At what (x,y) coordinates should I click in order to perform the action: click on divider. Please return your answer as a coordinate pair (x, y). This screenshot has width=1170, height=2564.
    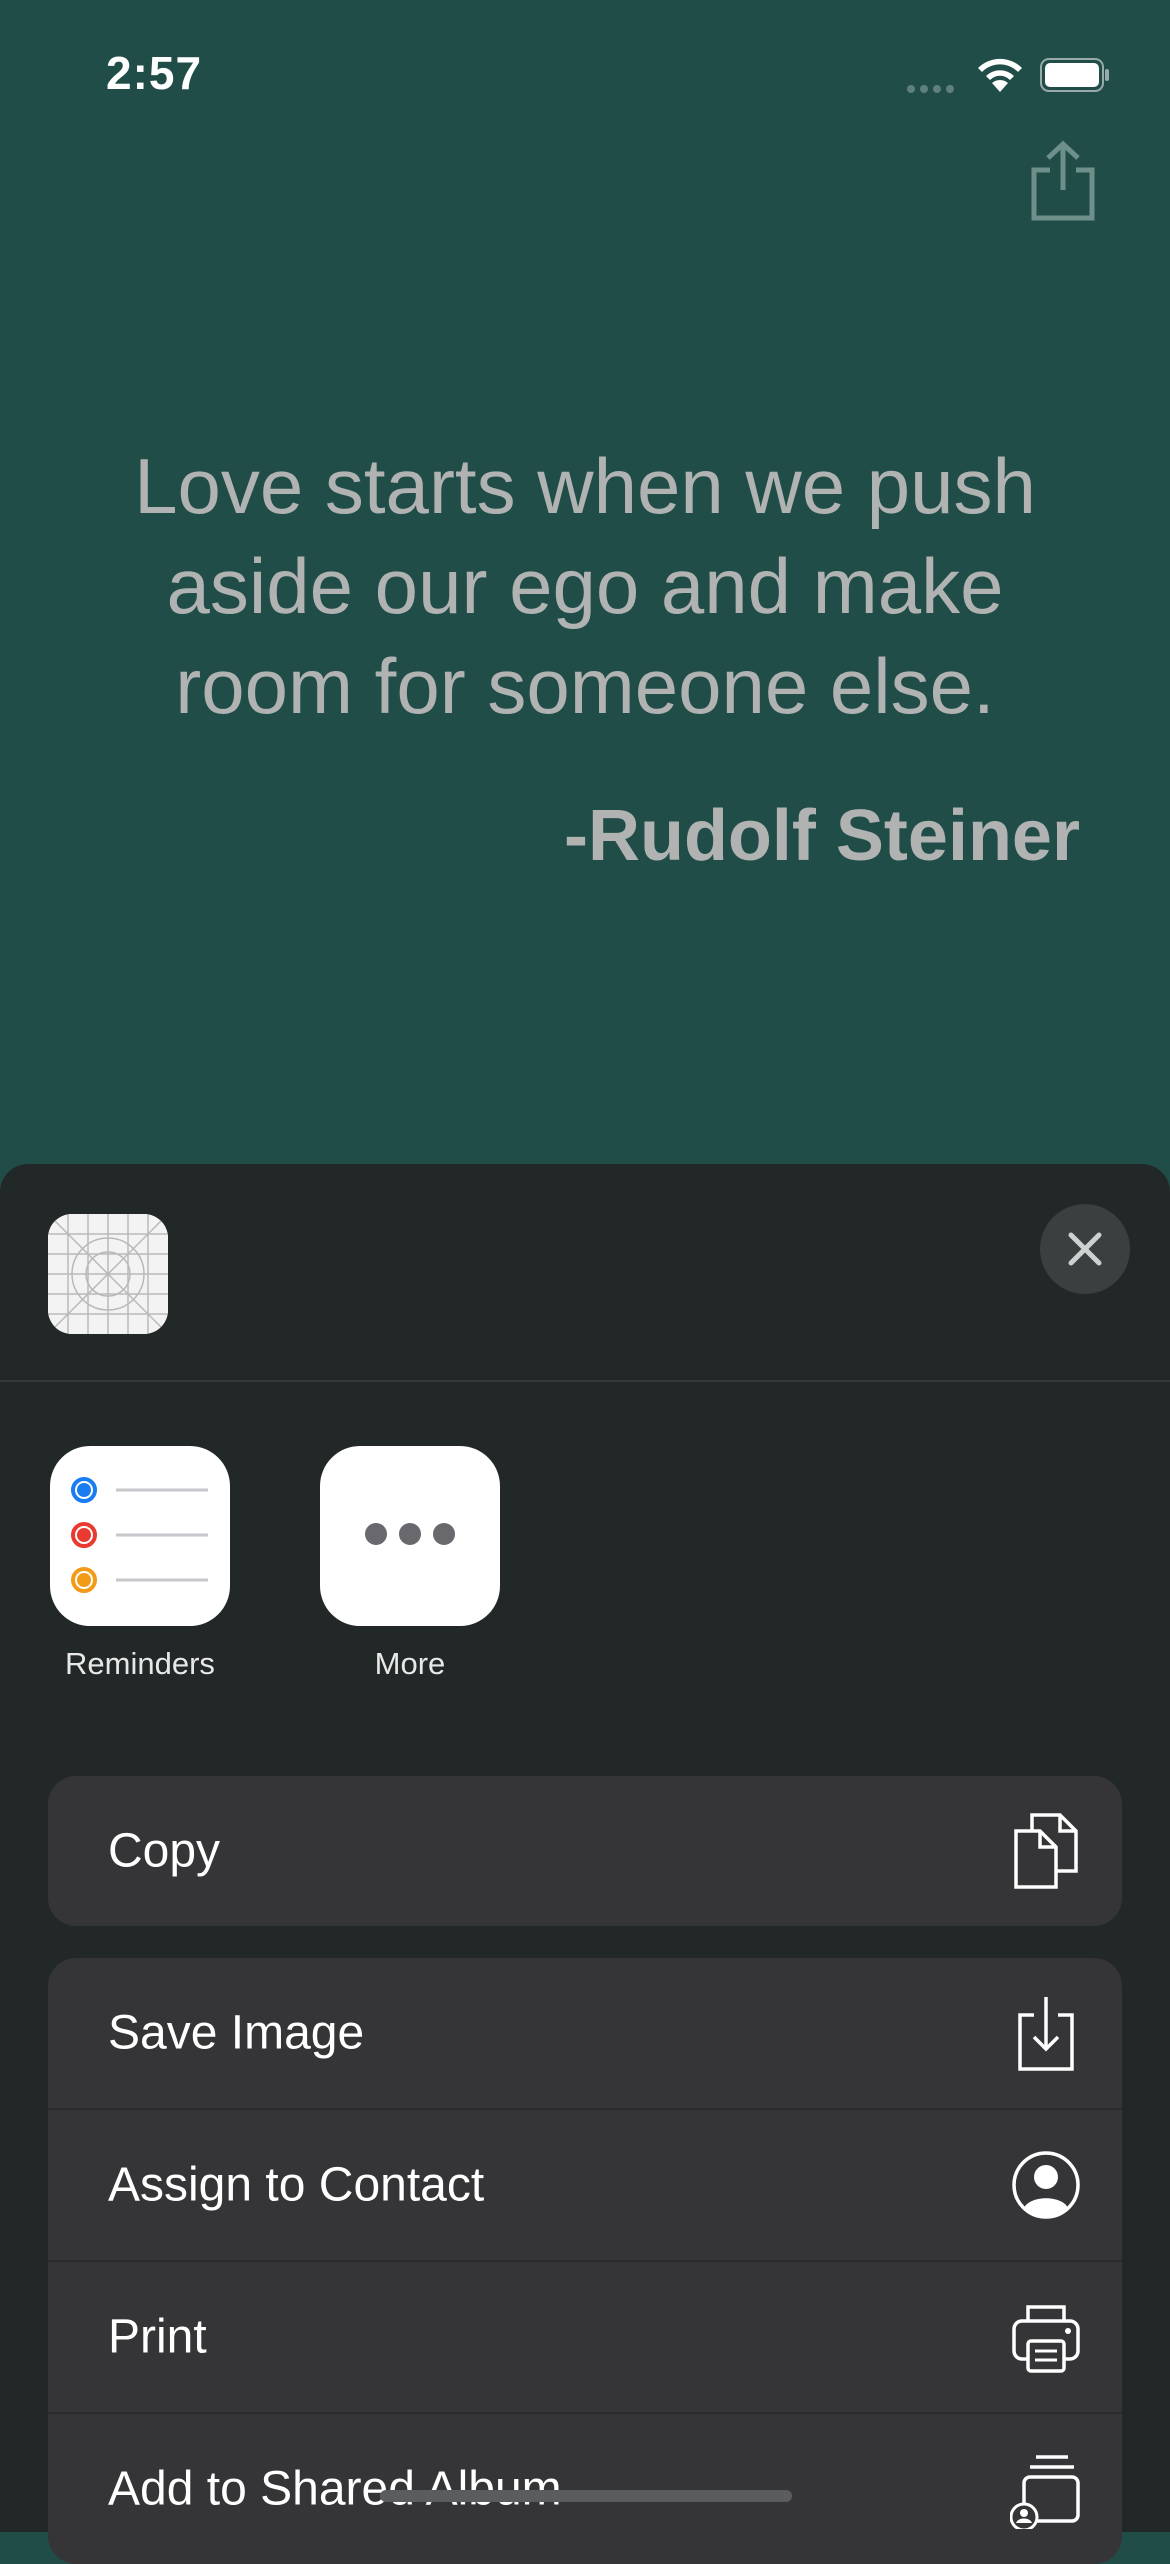
    Looking at the image, I should click on (585, 1381).